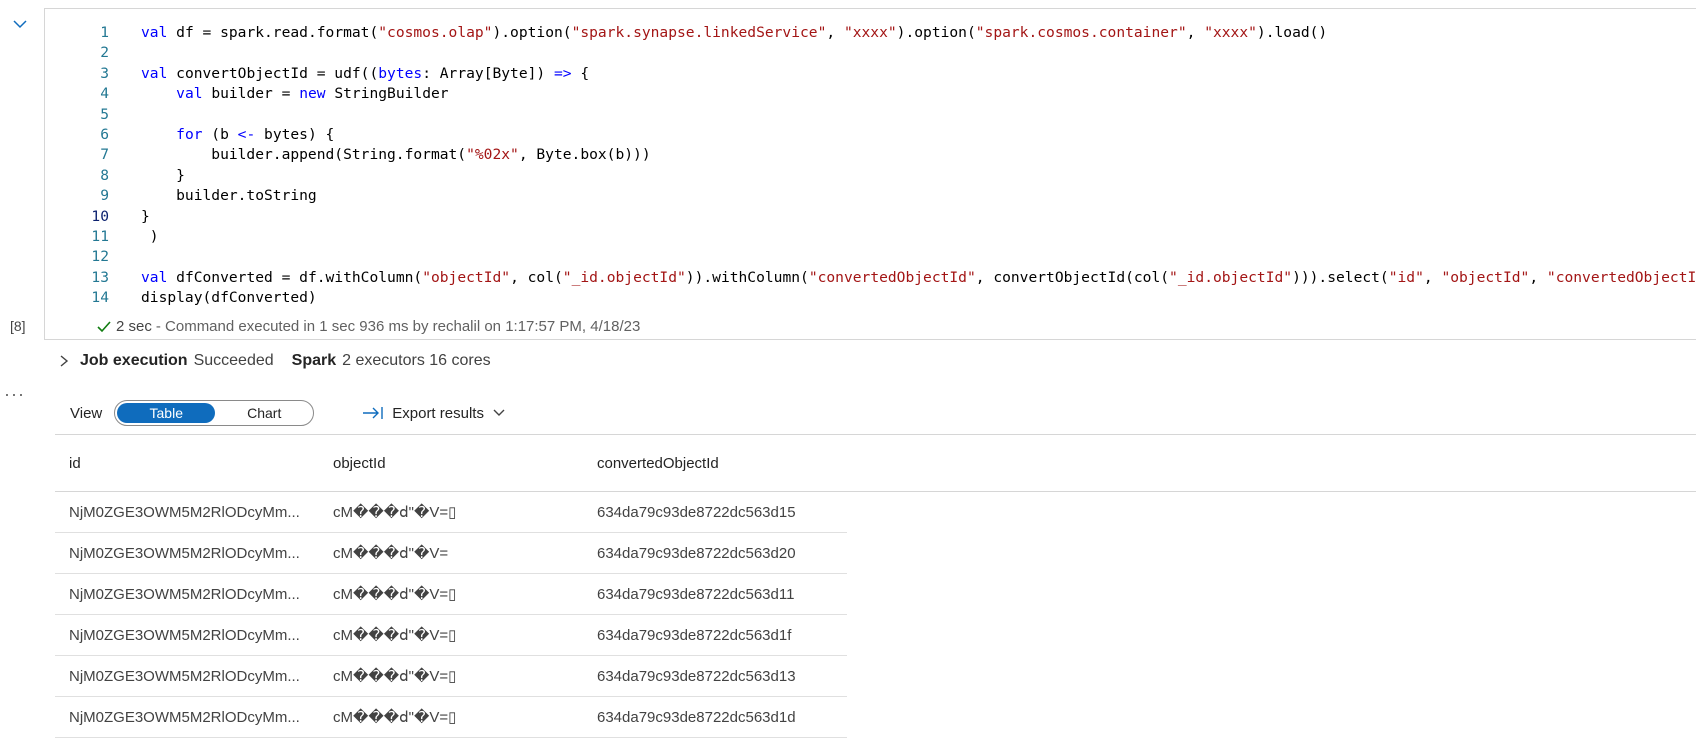  I want to click on code-token: }, so click(163, 175).